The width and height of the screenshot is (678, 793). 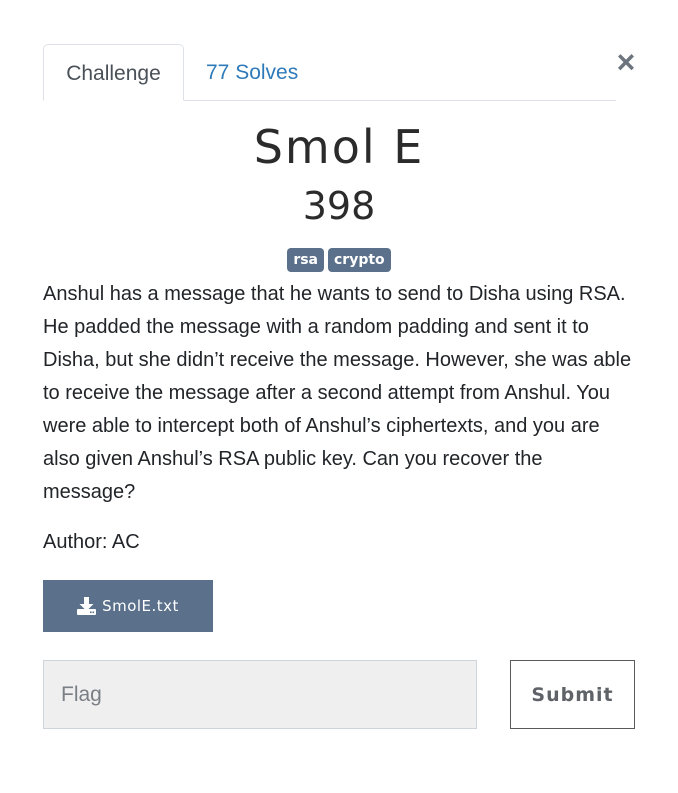 I want to click on tab-challenge: Challenge, so click(x=113, y=72).